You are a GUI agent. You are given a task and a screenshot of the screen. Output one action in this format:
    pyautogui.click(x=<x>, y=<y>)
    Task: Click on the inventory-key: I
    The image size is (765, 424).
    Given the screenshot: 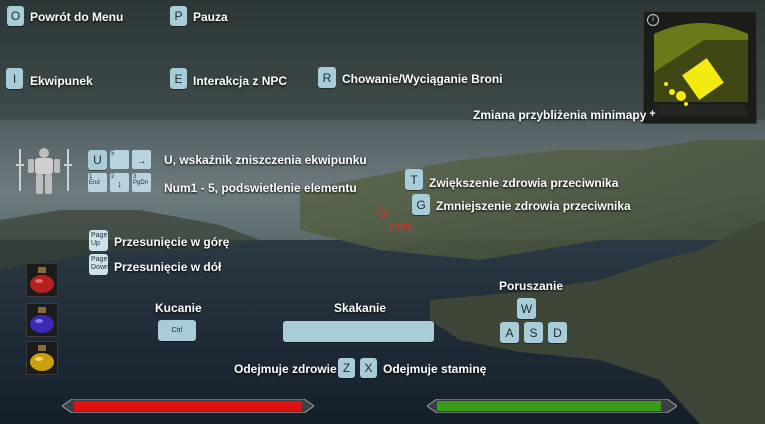 What is the action you would take?
    pyautogui.click(x=14, y=78)
    